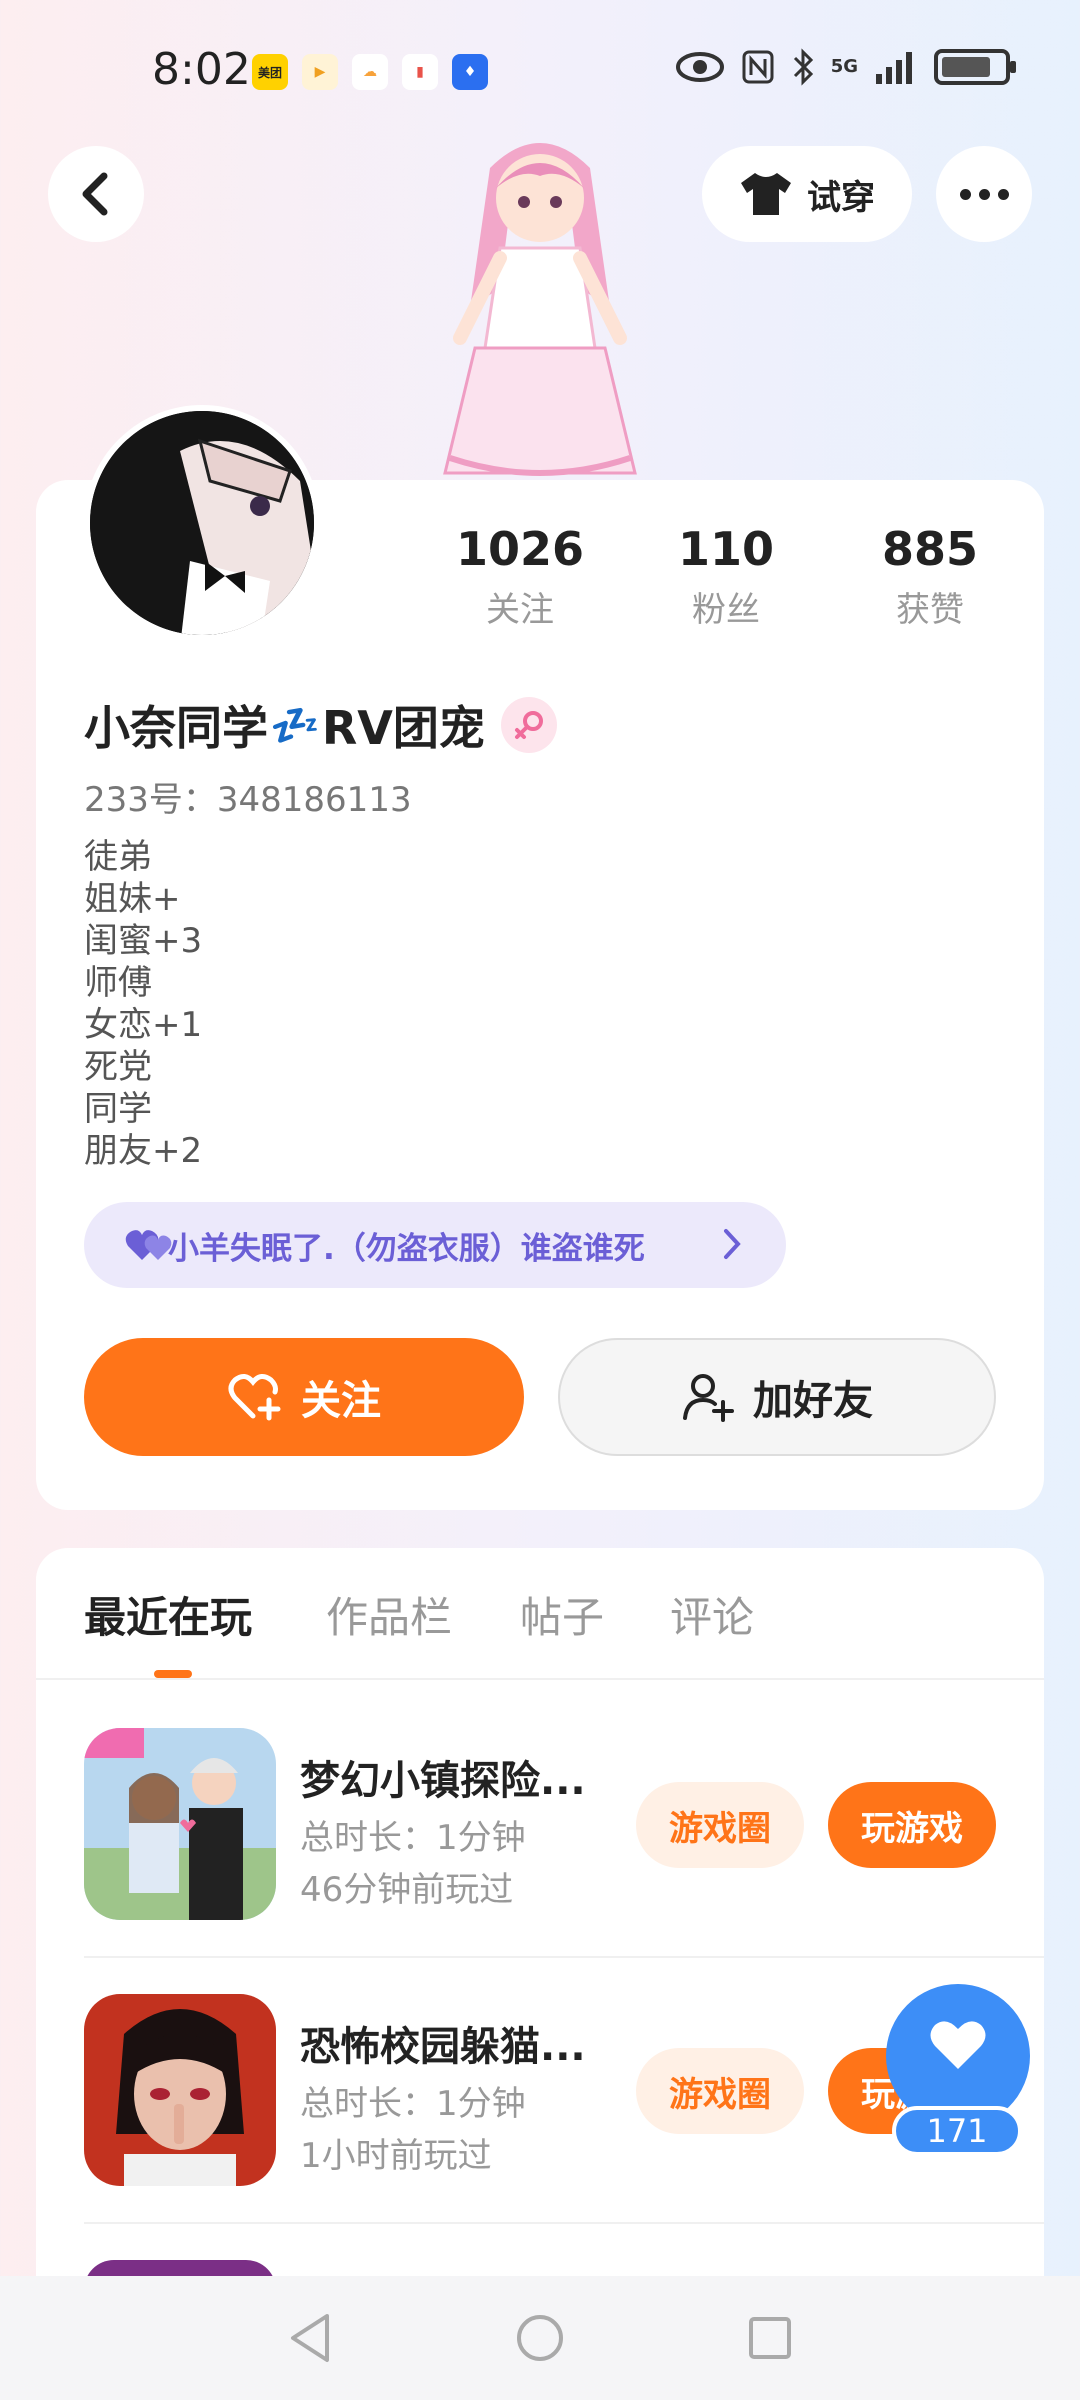 The image size is (1080, 2400). I want to click on bio-line: 死党, so click(118, 1067).